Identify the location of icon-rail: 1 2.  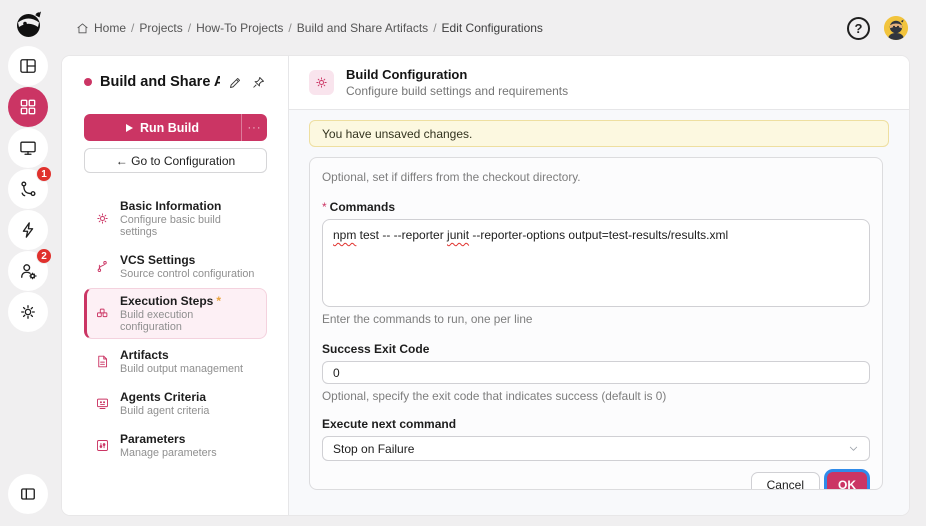
(28, 263).